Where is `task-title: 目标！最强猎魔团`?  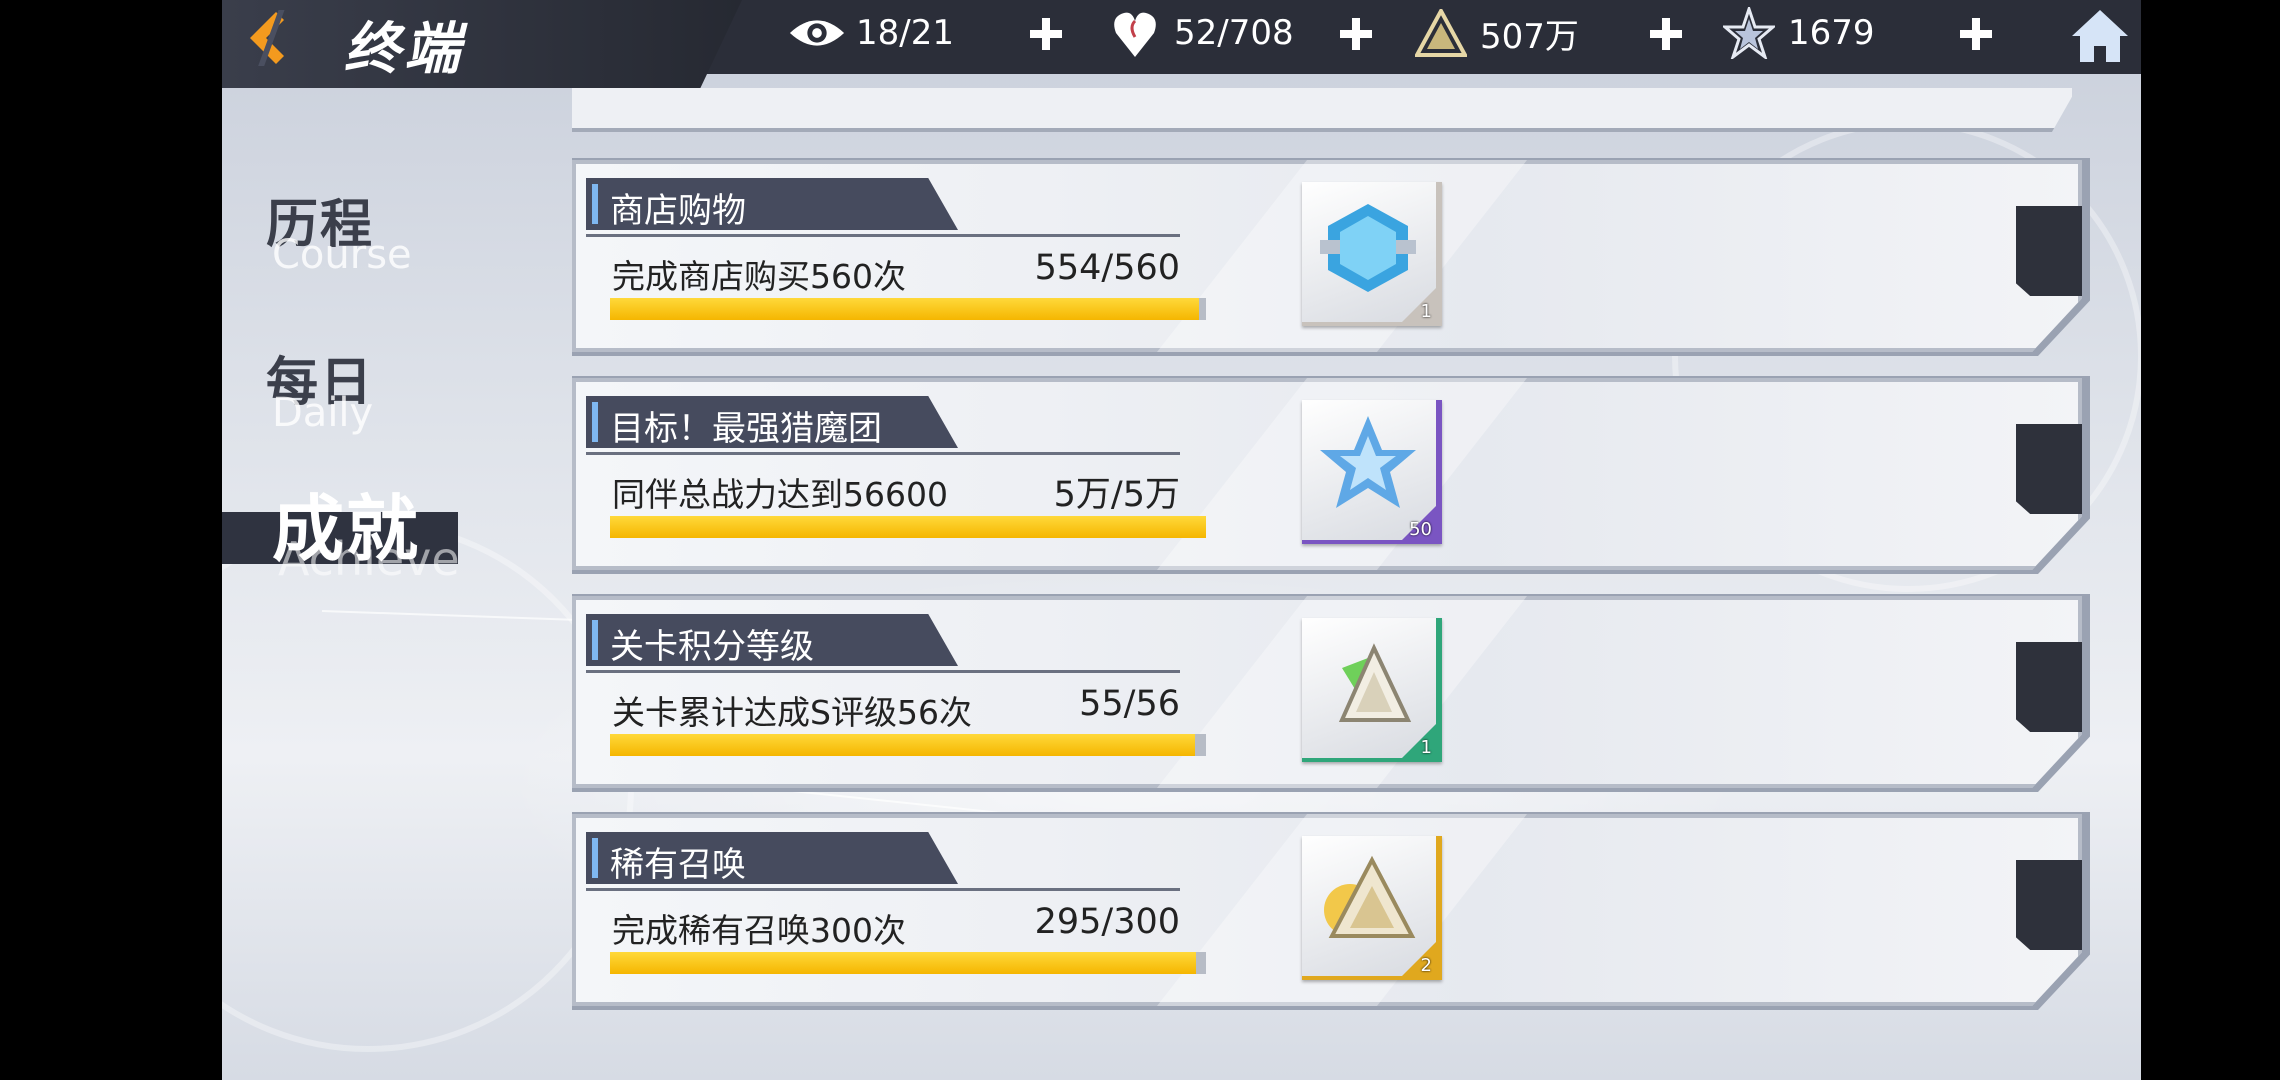 task-title: 目标！最强猎魔团 is located at coordinates (746, 429).